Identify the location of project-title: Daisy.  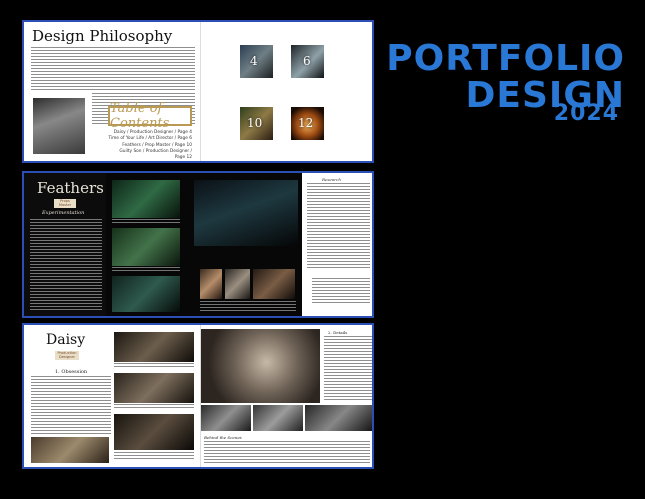
(66, 340).